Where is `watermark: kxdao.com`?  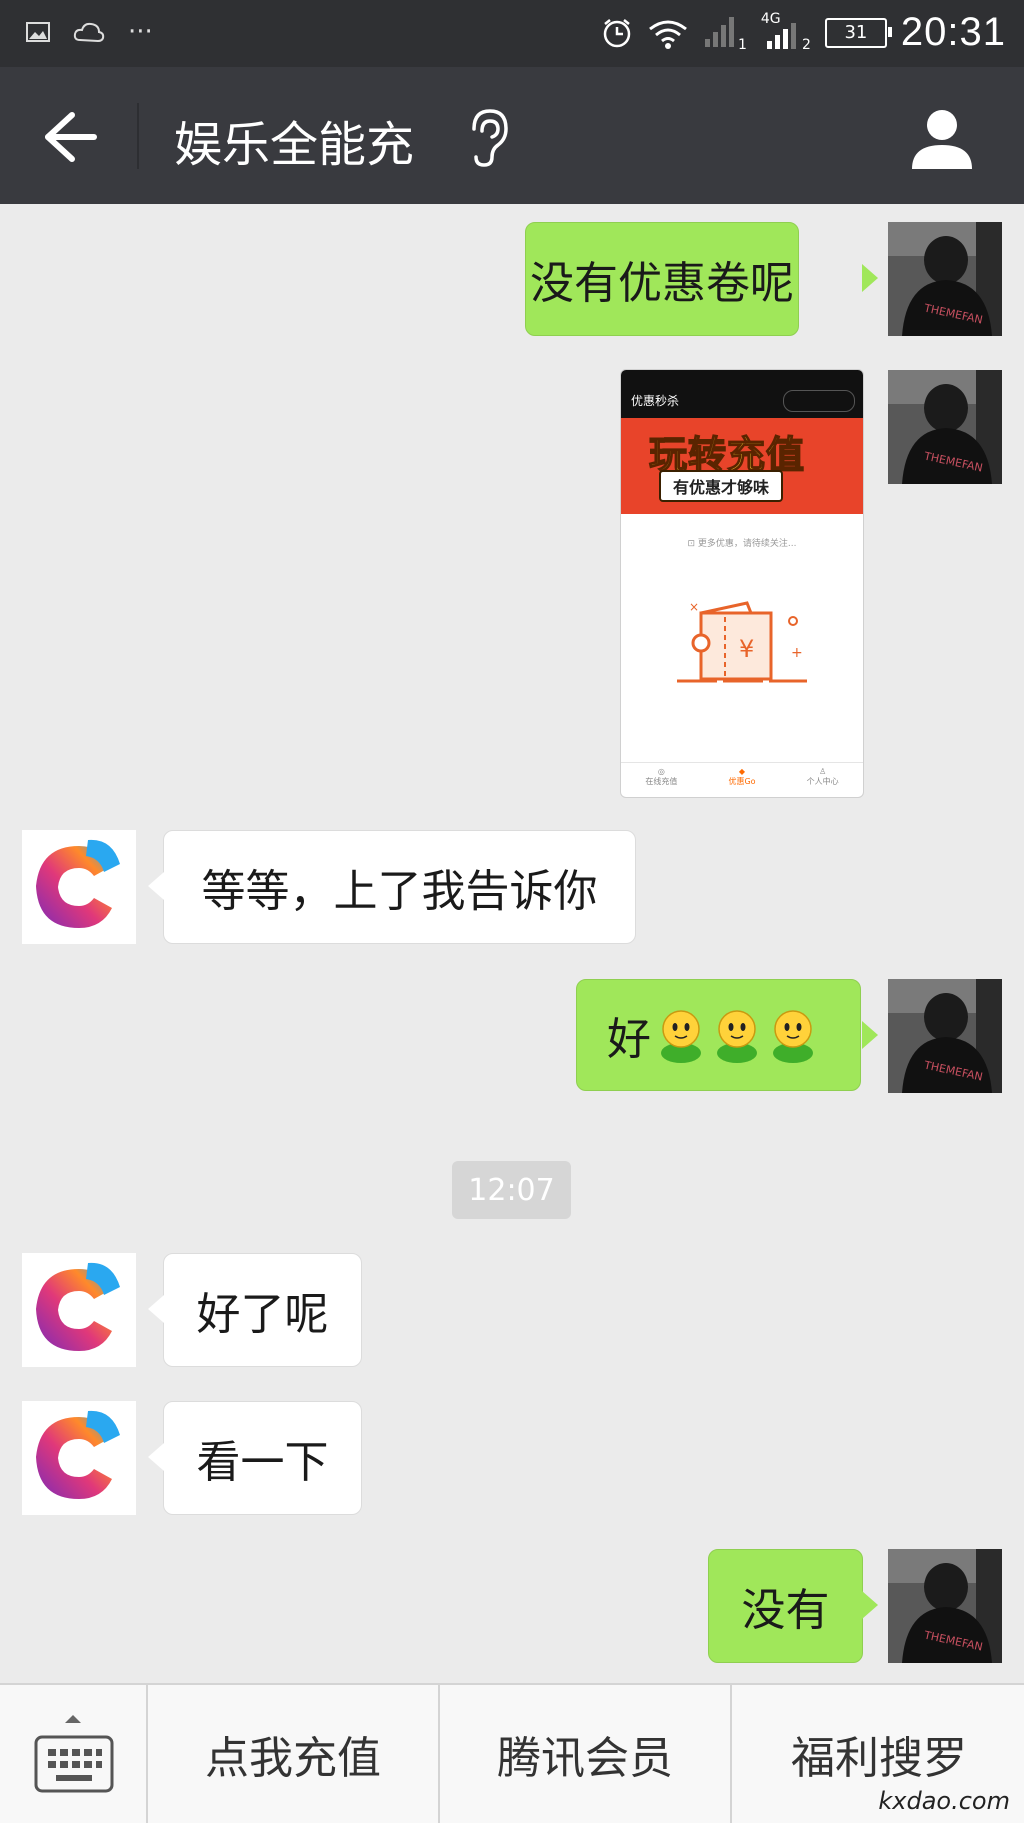 watermark: kxdao.com is located at coordinates (944, 1801).